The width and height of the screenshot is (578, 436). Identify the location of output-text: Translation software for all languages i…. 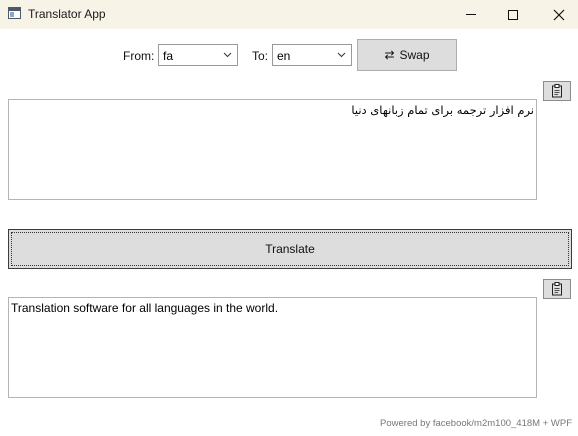
(145, 308).